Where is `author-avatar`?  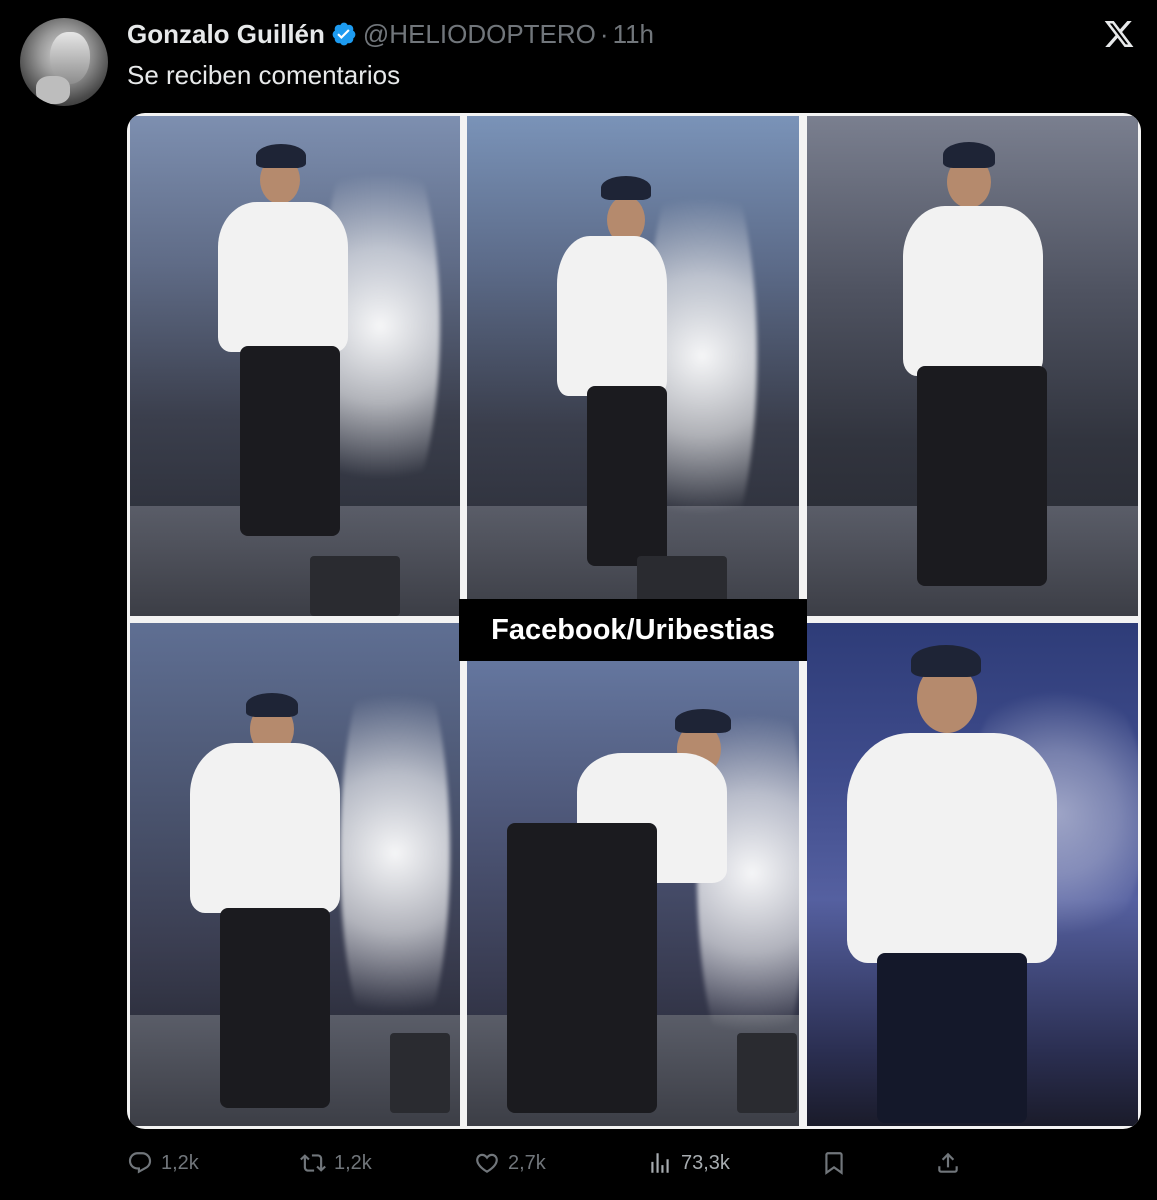 author-avatar is located at coordinates (64, 62).